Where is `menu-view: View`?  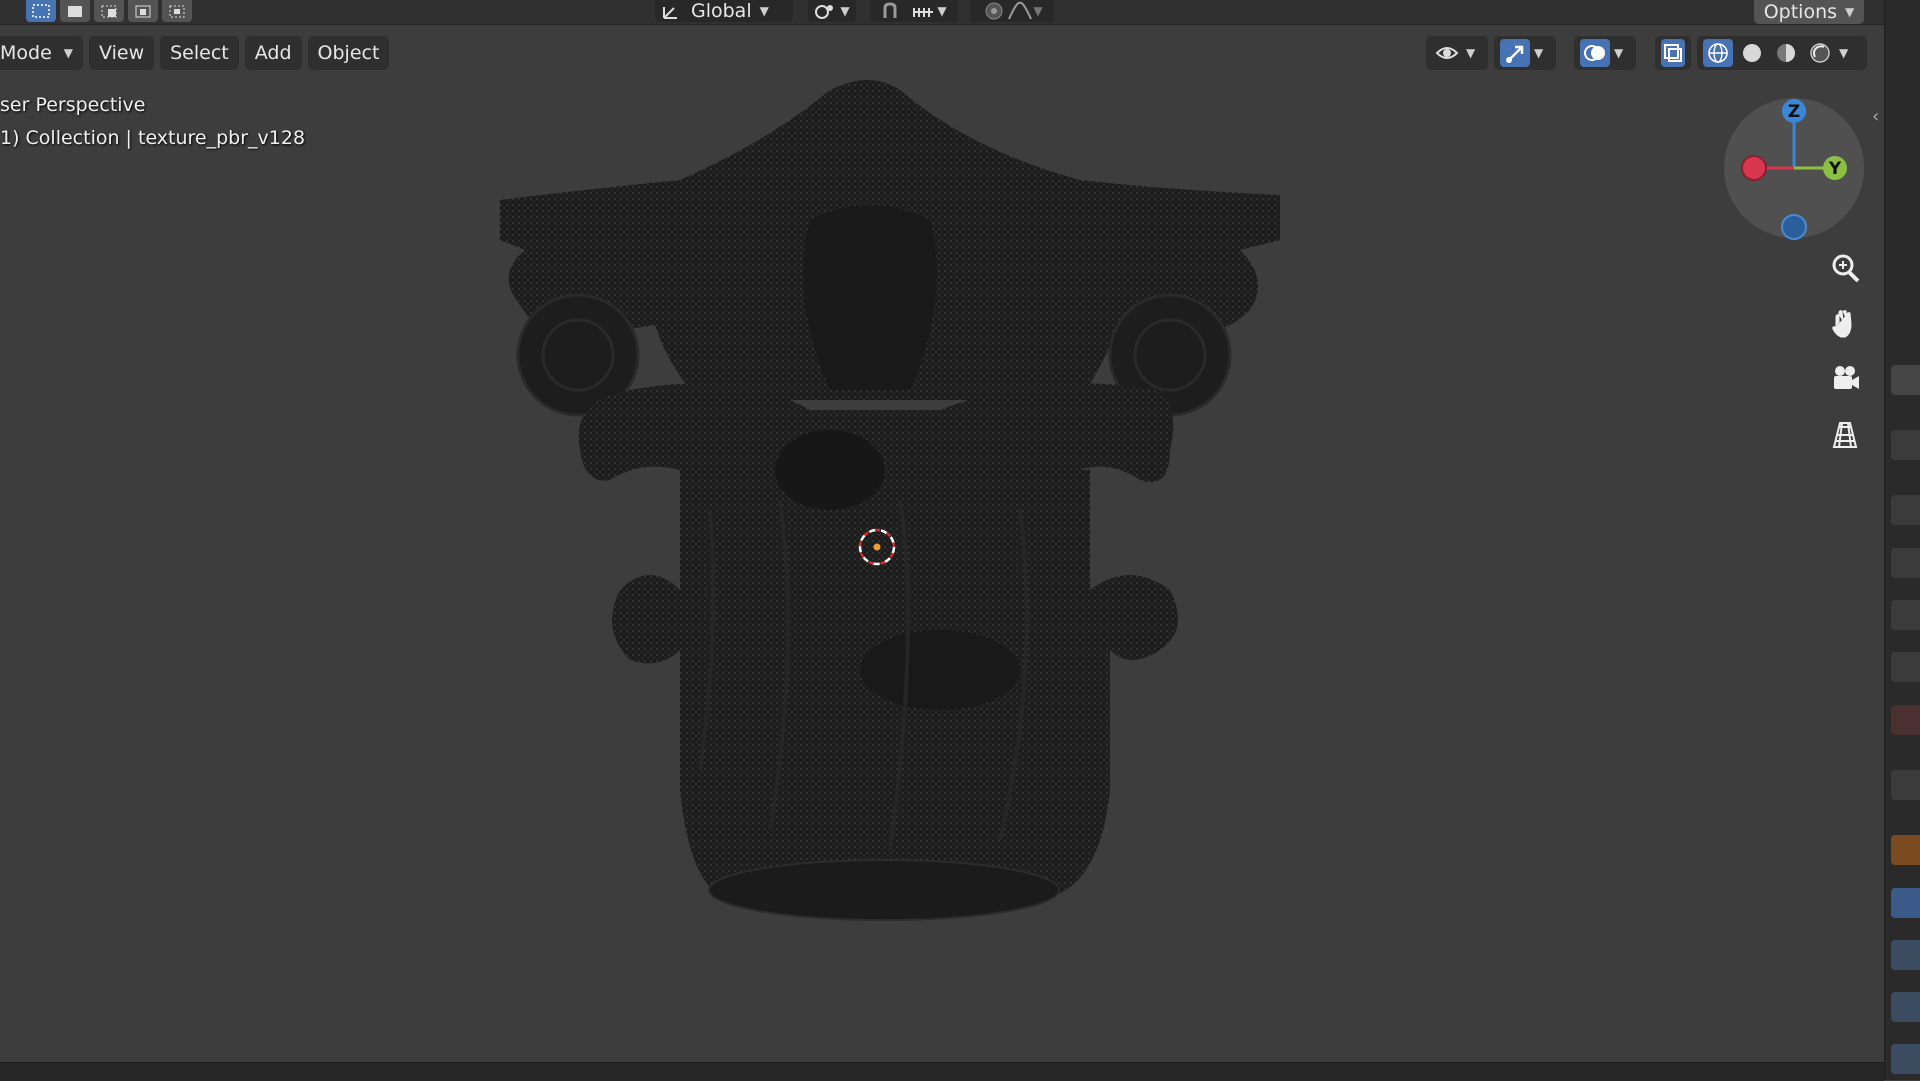 menu-view: View is located at coordinates (122, 53).